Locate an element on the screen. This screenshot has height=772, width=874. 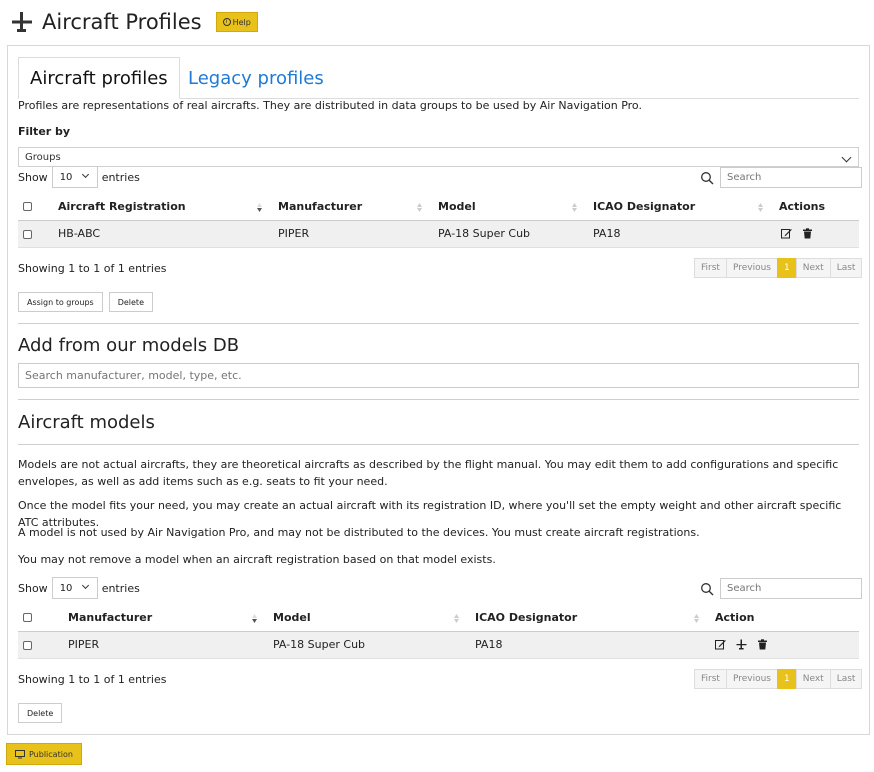
table-row: PIPER PA-18 Super Cub PA18 is located at coordinates (438, 645).